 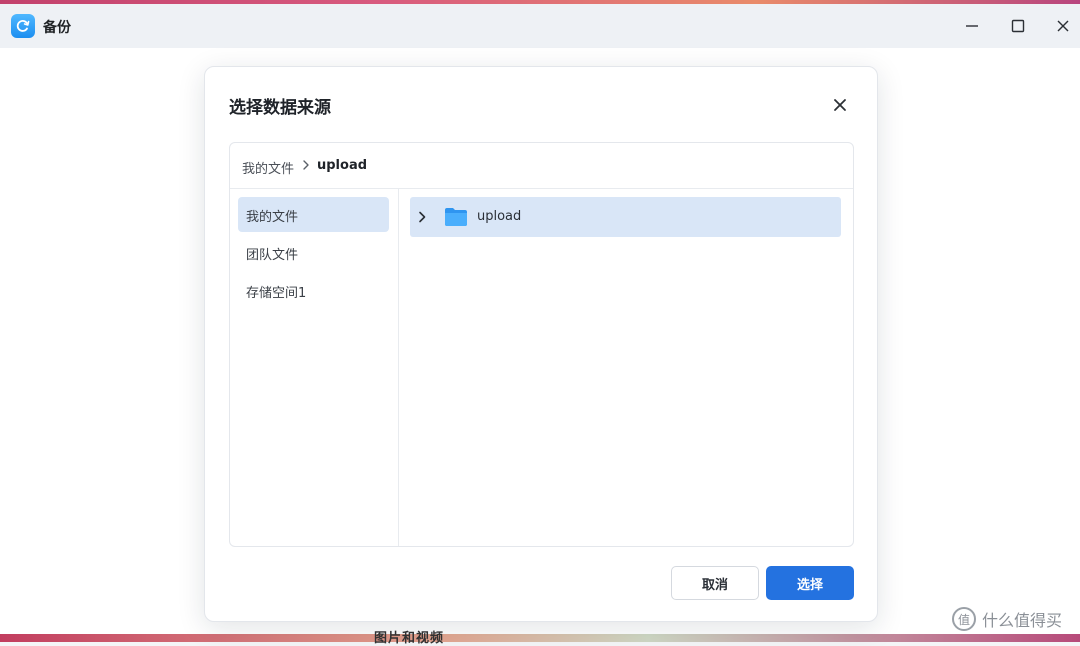 I want to click on maximize-button, so click(x=1018, y=26).